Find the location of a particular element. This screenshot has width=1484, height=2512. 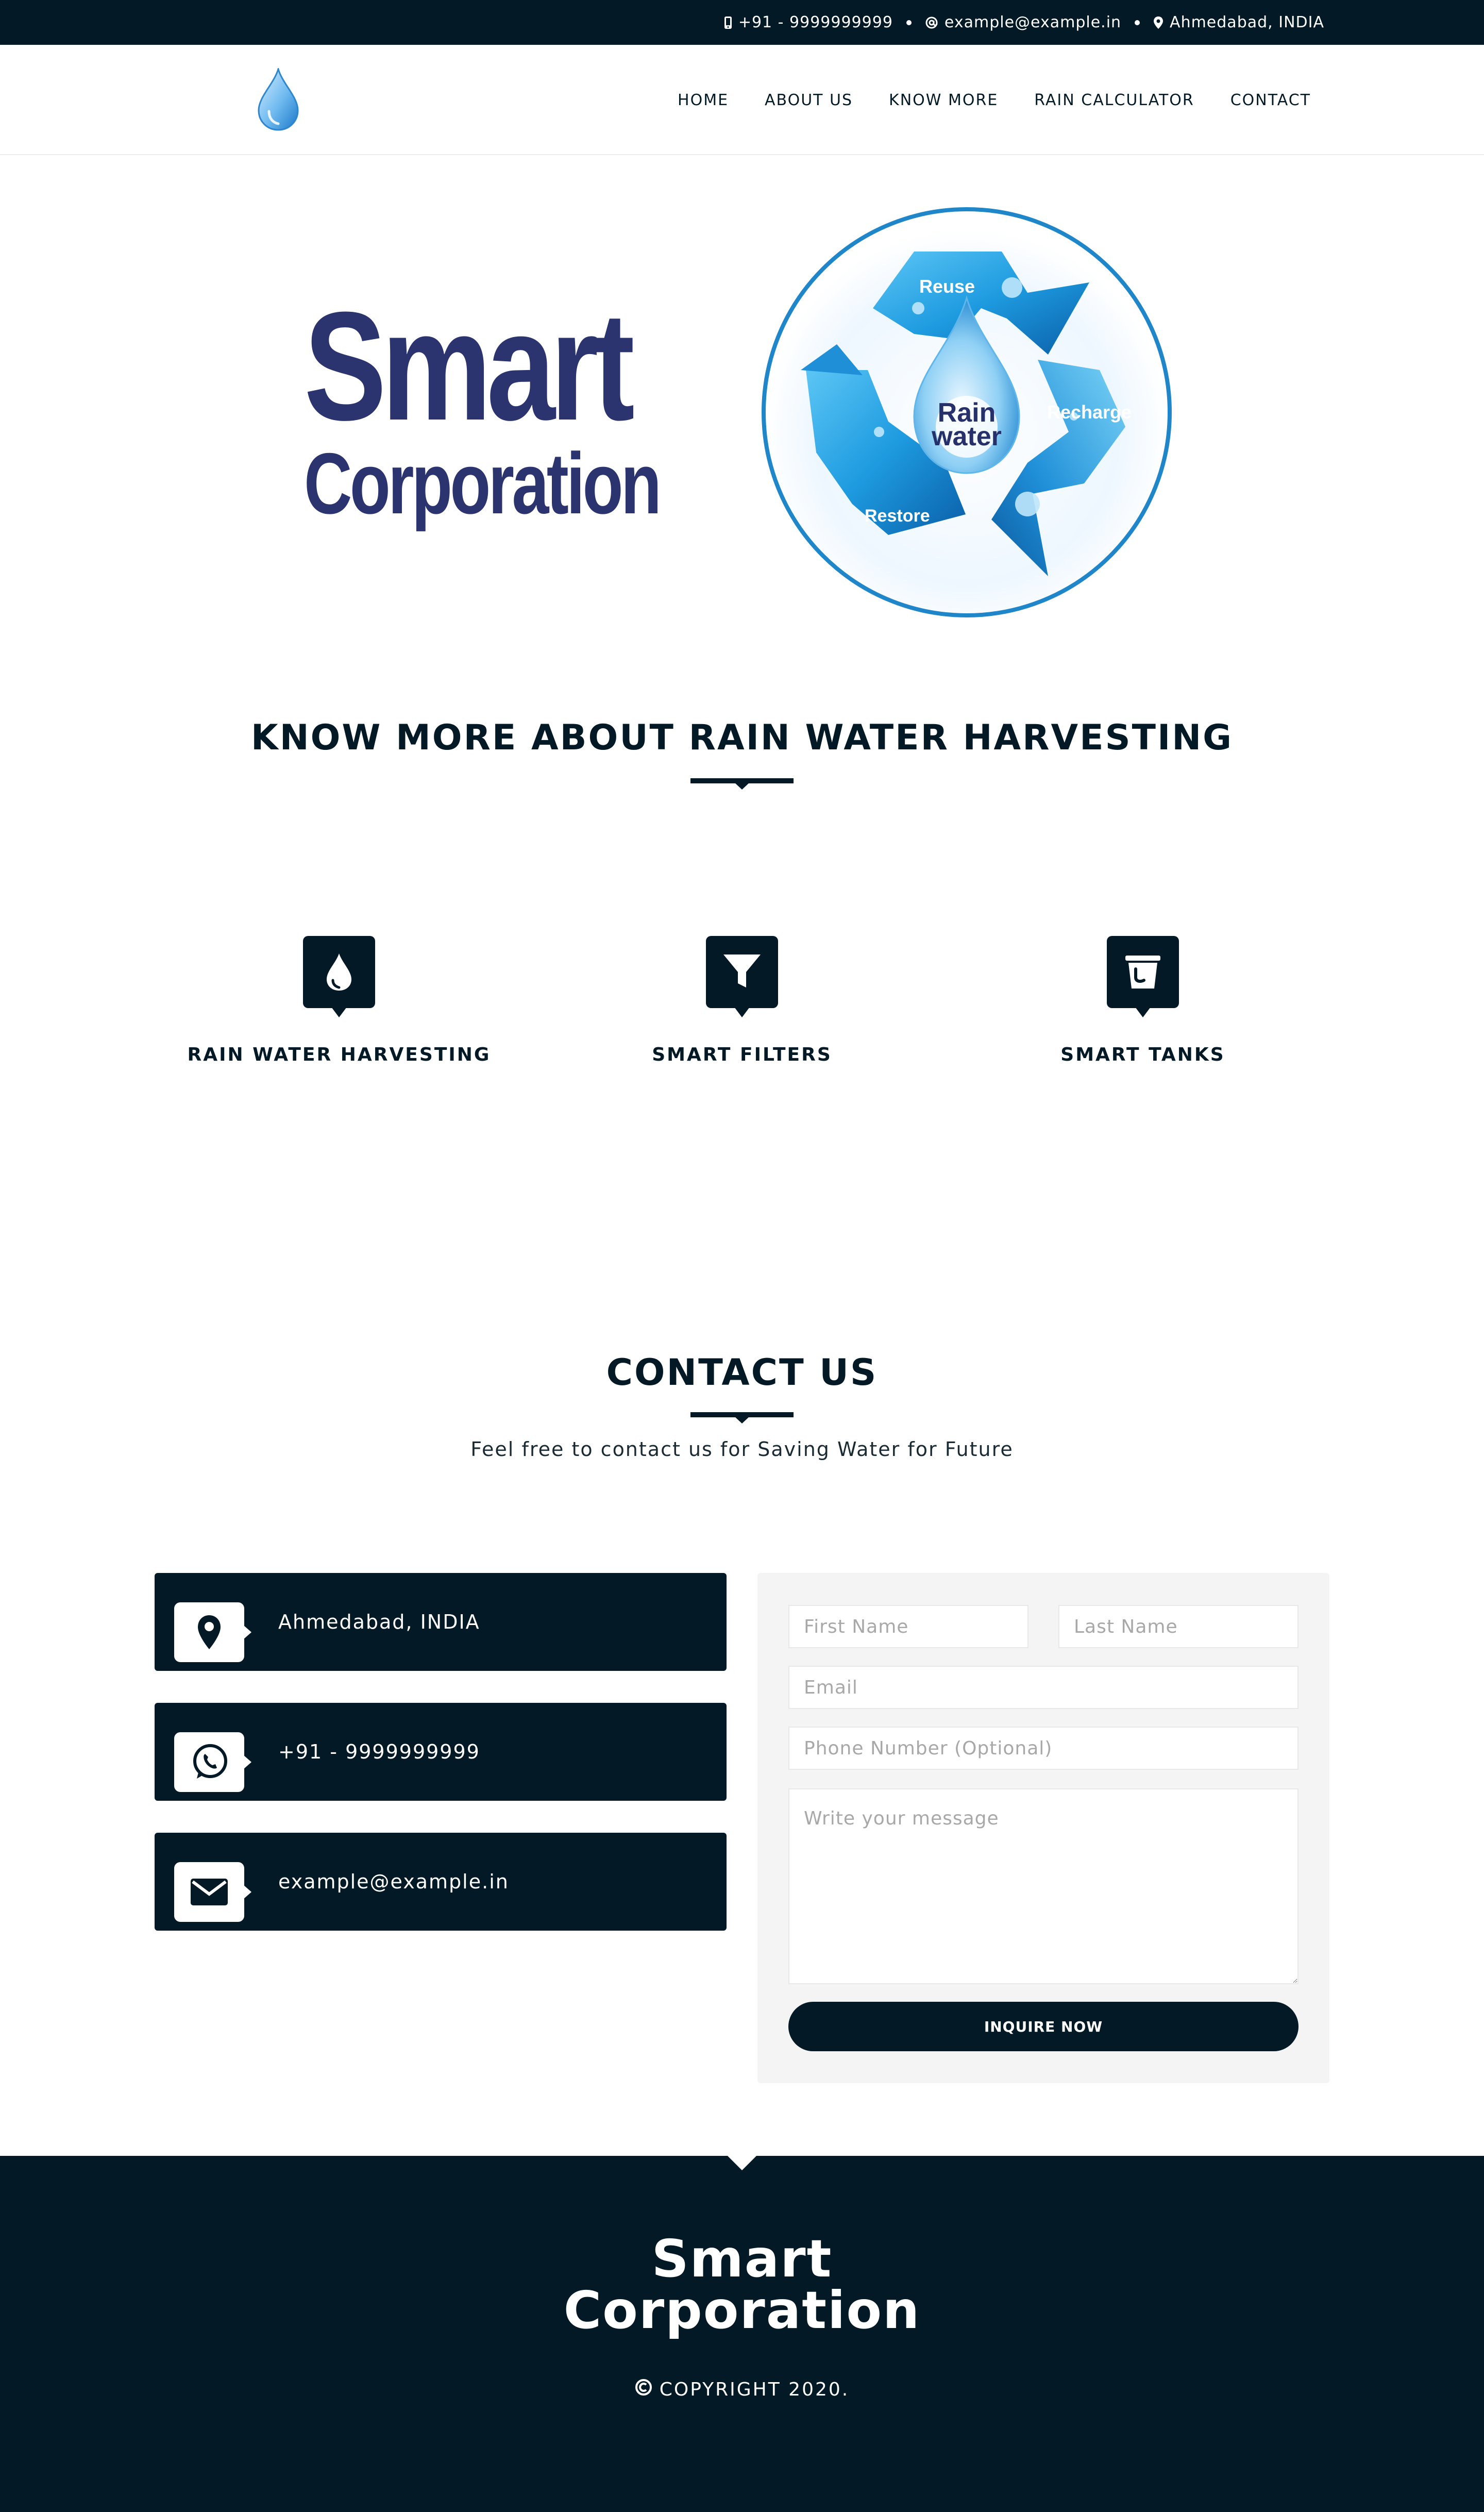

contact-card-email-text: example@example.in is located at coordinates (393, 1881).